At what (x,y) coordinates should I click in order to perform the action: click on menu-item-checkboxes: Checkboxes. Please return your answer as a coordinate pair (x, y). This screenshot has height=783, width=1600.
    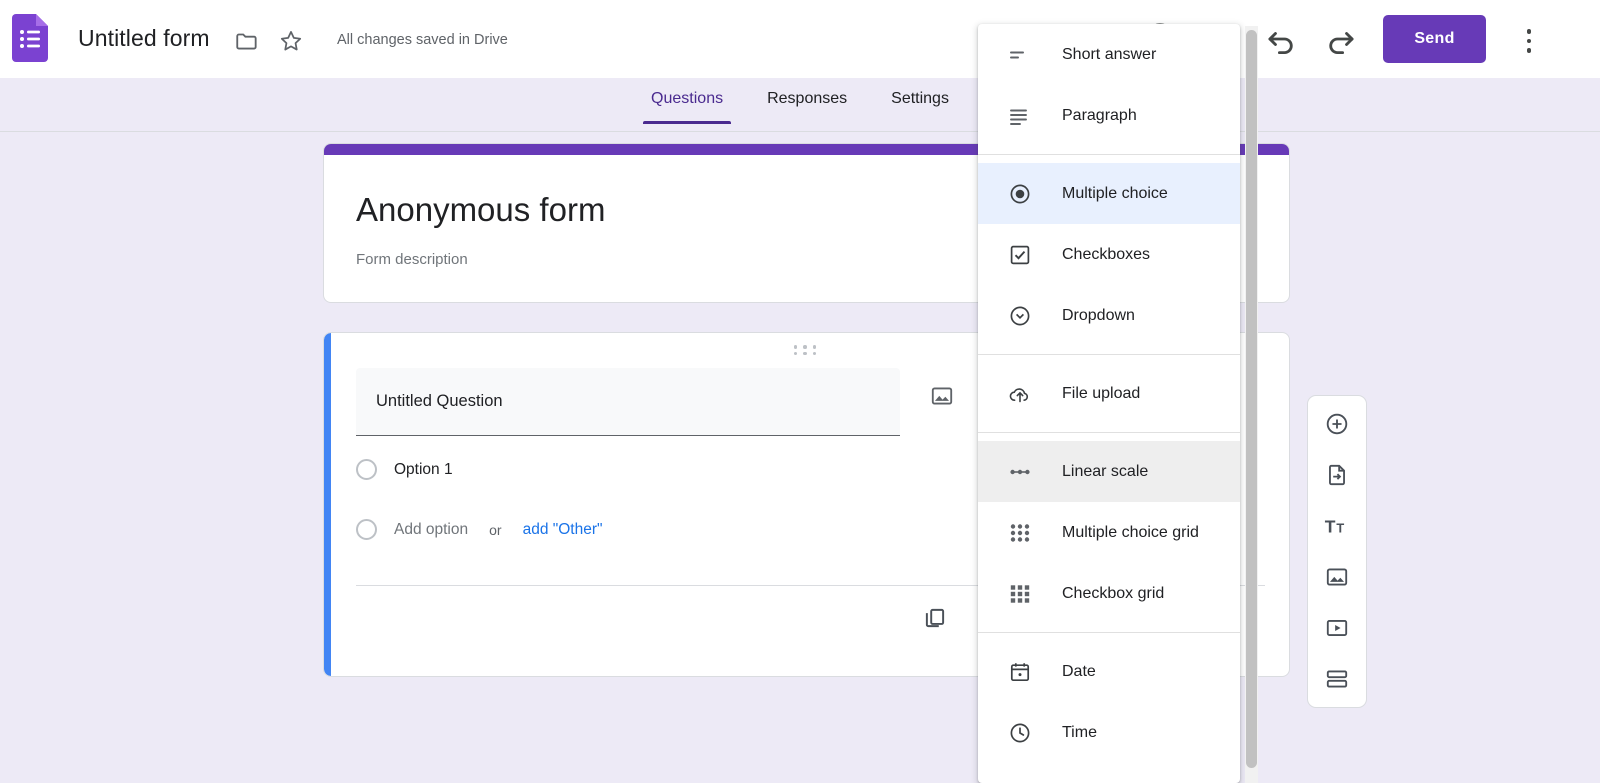
    Looking at the image, I should click on (1109, 254).